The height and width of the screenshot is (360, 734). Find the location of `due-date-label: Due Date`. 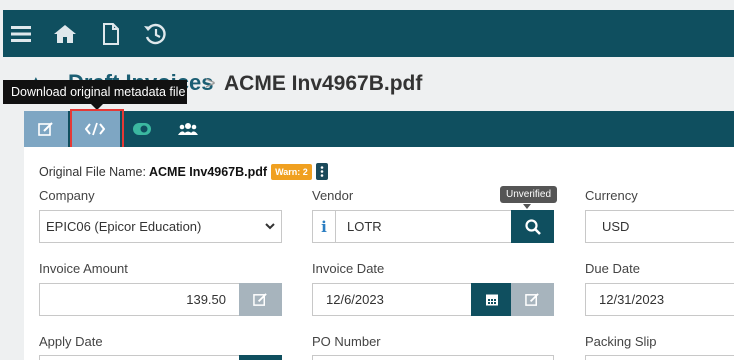

due-date-label: Due Date is located at coordinates (612, 268).